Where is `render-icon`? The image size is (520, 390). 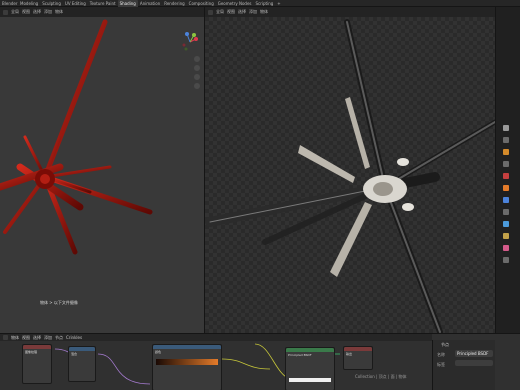
render-icon is located at coordinates (506, 140).